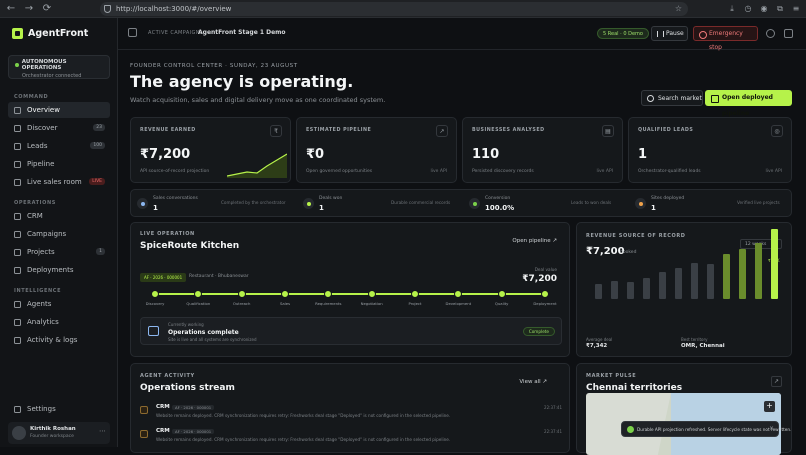 The height and width of the screenshot is (455, 806). Describe the element at coordinates (17, 304) in the screenshot. I see `bot-icon` at that location.